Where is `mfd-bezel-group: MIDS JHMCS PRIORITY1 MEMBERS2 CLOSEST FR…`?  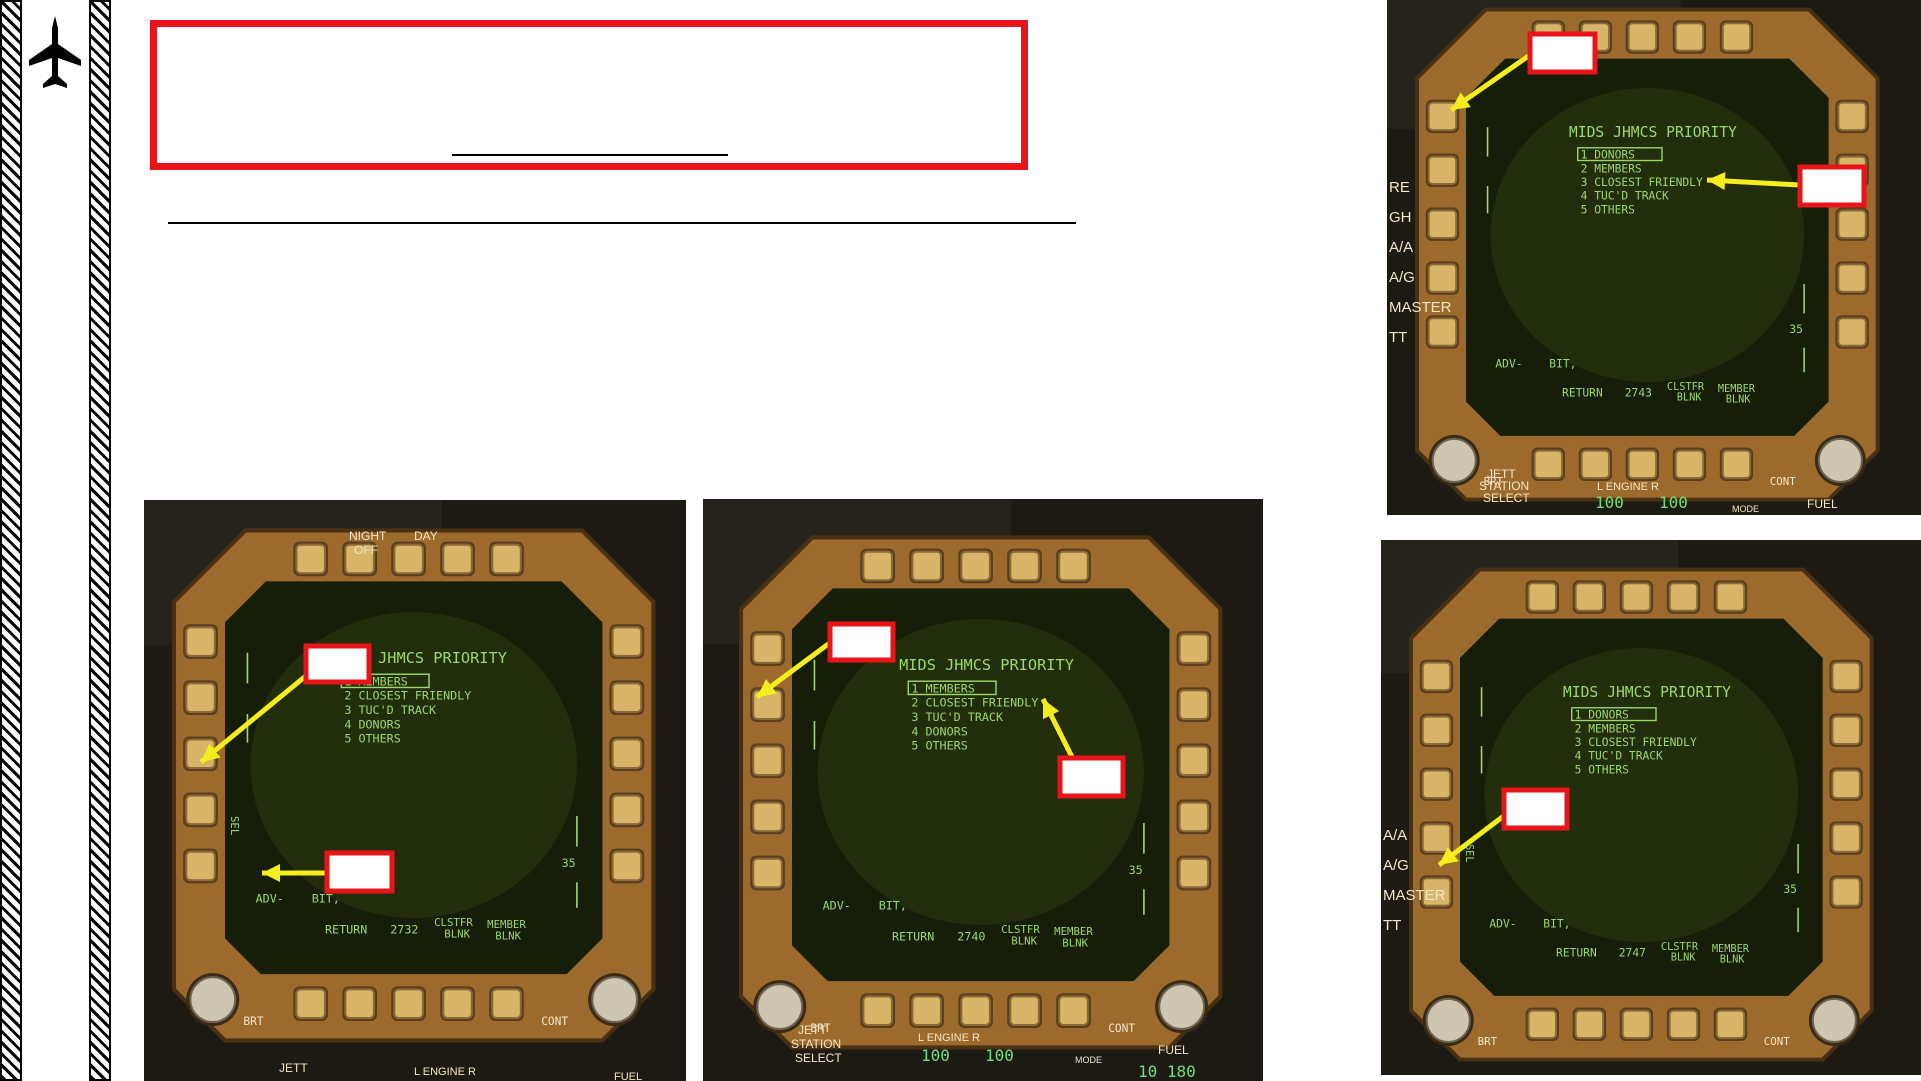 mfd-bezel-group: MIDS JHMCS PRIORITY1 MEMBERS2 CLOSEST FR… is located at coordinates (413, 785).